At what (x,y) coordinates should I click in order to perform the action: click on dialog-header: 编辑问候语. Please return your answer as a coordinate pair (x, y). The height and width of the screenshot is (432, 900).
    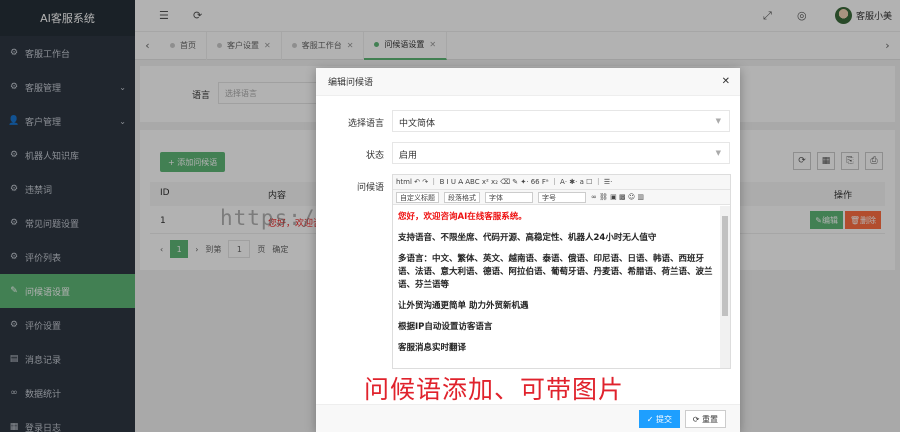
    Looking at the image, I should click on (528, 82).